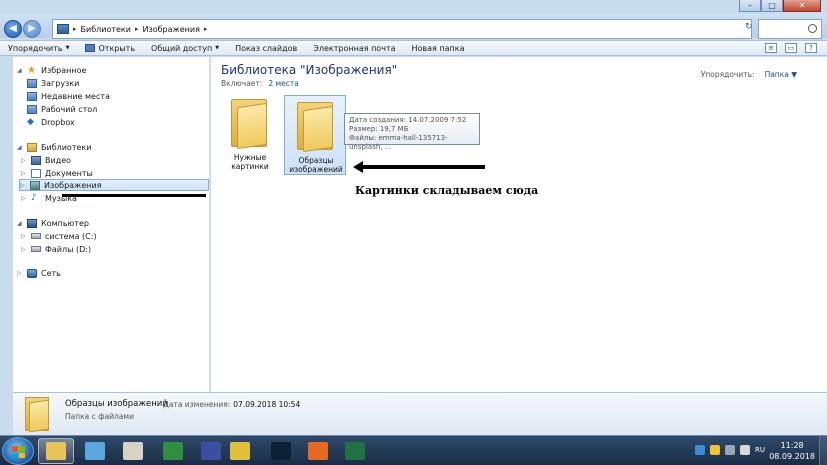 Image resolution: width=827 pixels, height=465 pixels. What do you see at coordinates (63, 29) in the screenshot?
I see `libraries-icon` at bounding box center [63, 29].